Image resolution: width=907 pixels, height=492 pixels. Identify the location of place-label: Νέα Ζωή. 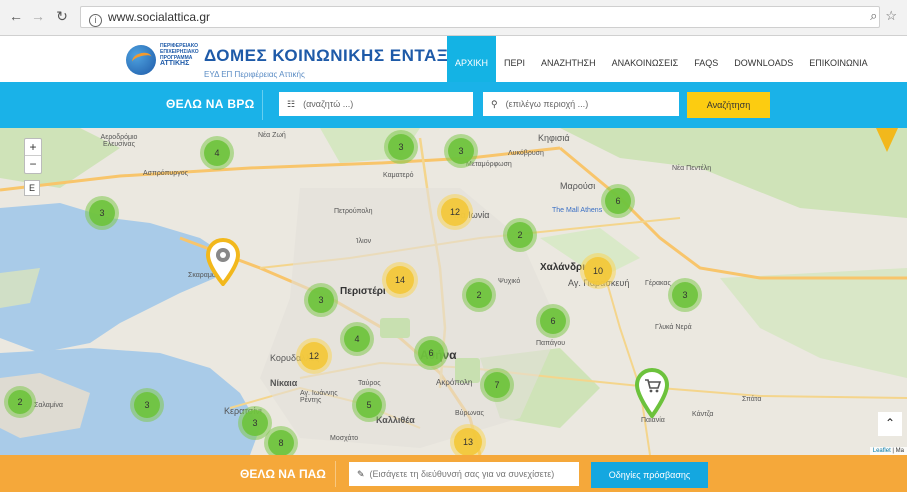
(272, 135).